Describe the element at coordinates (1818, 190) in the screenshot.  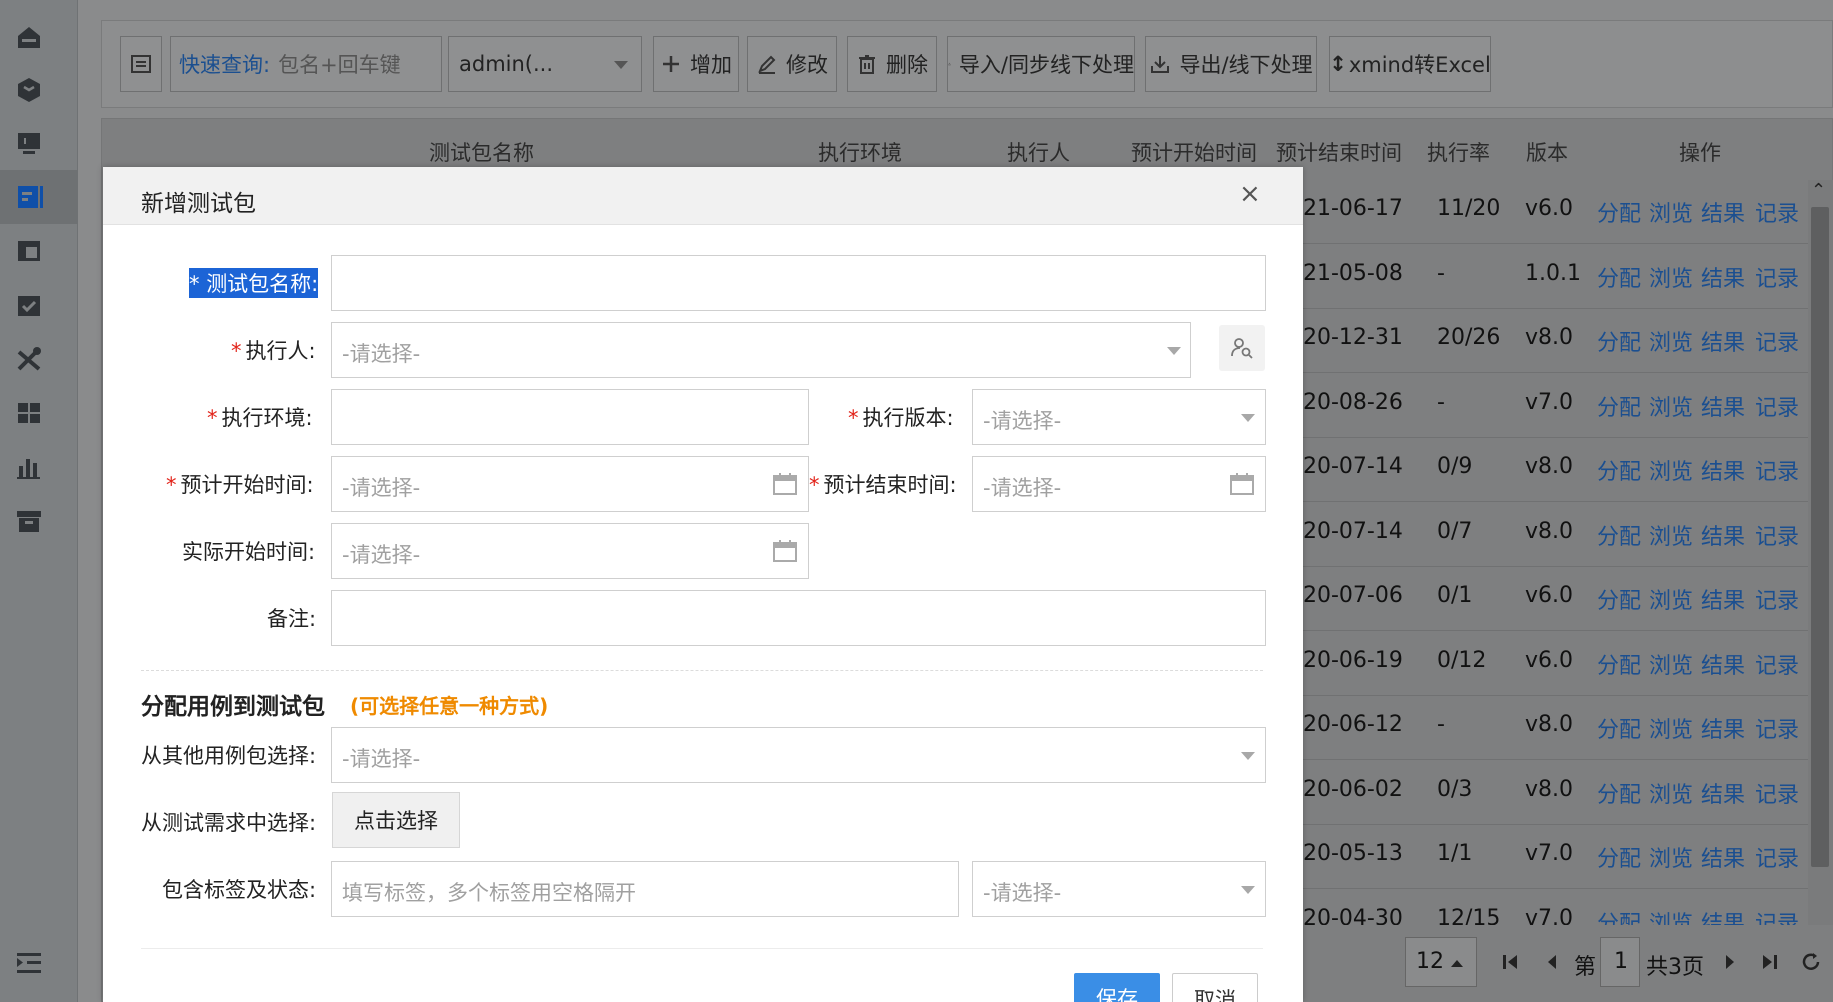
I see `scroll-up-icon: ⌃` at that location.